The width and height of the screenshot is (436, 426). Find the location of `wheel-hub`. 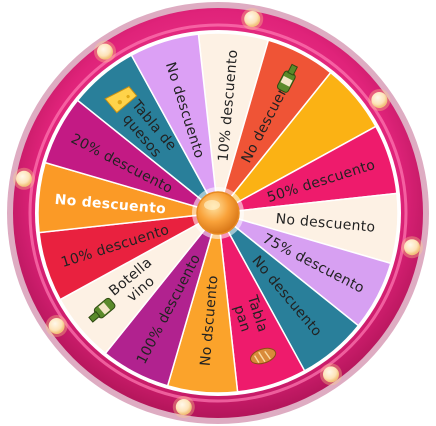

wheel-hub is located at coordinates (218, 213).